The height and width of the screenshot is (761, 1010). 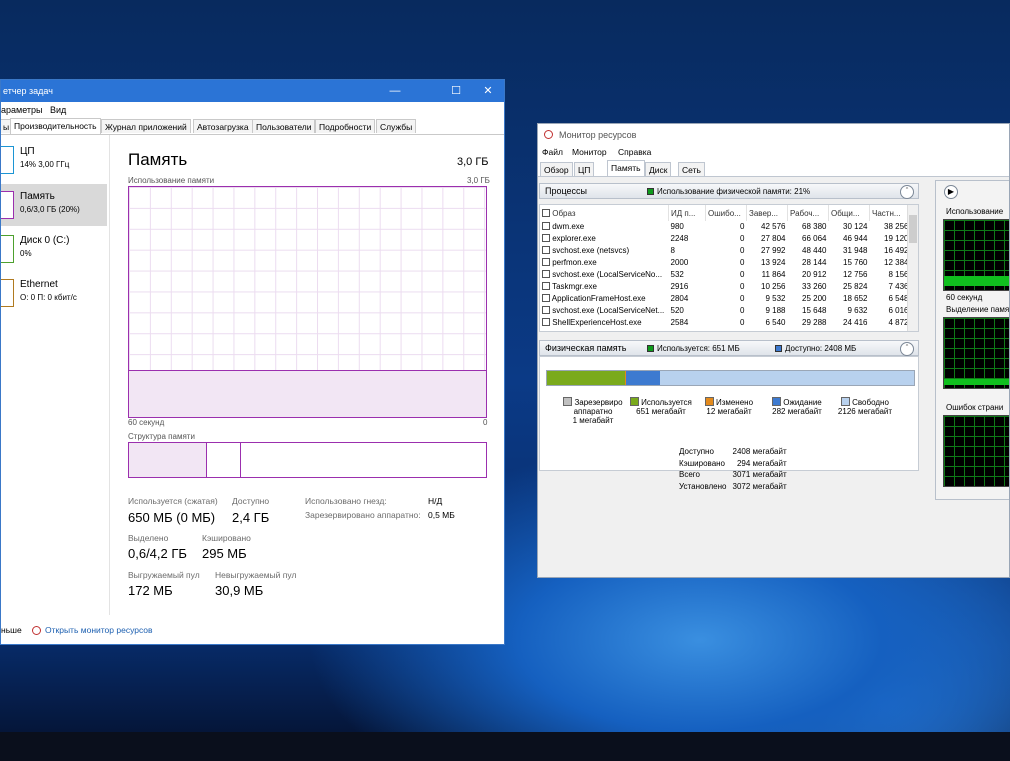 What do you see at coordinates (584, 169) in the screenshot?
I see `tab-cpu: ЦП` at bounding box center [584, 169].